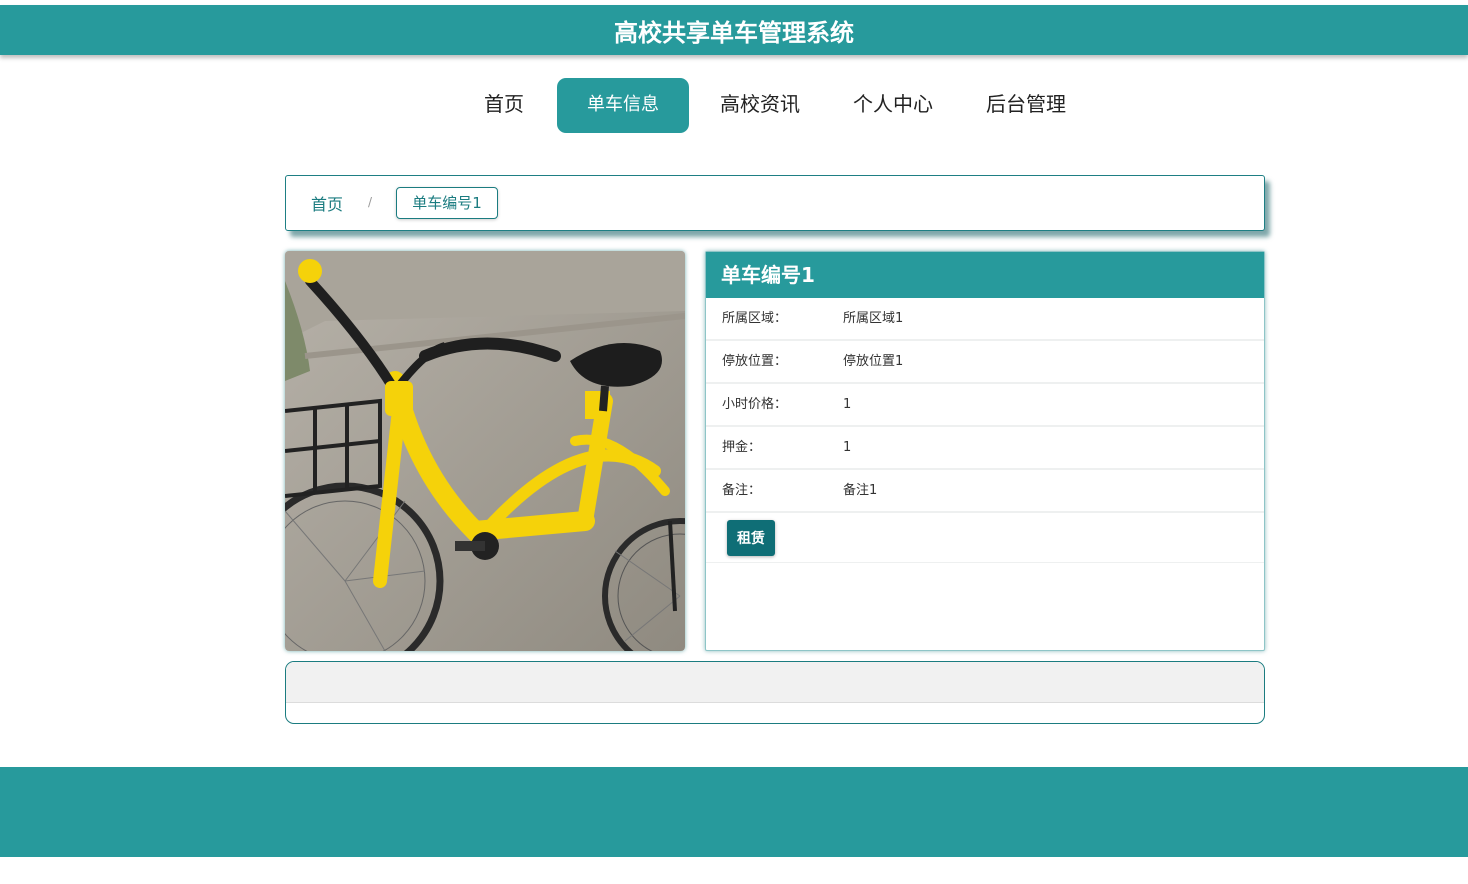 This screenshot has height=884, width=1468. What do you see at coordinates (742, 490) in the screenshot?
I see `detail-key: 备注：` at bounding box center [742, 490].